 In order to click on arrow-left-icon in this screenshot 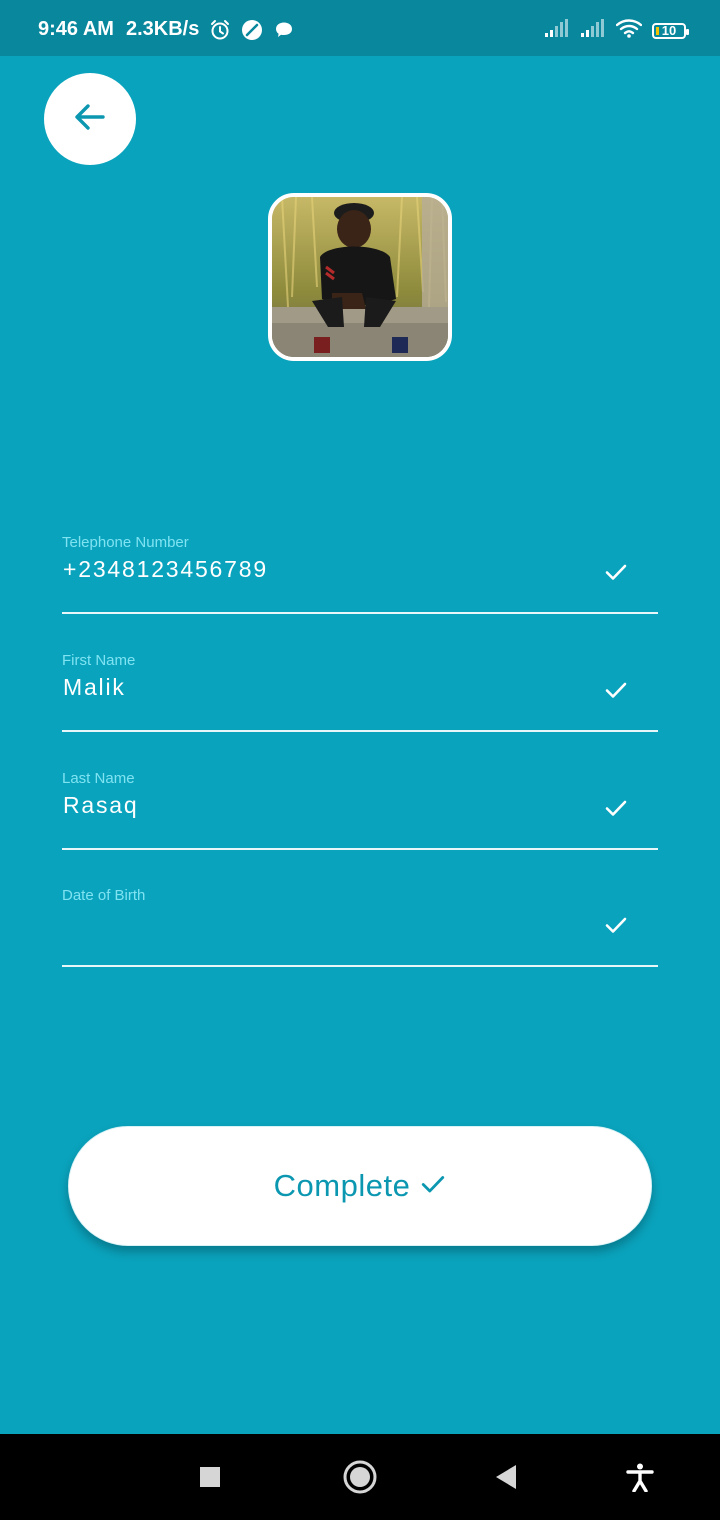, I will do `click(90, 119)`.